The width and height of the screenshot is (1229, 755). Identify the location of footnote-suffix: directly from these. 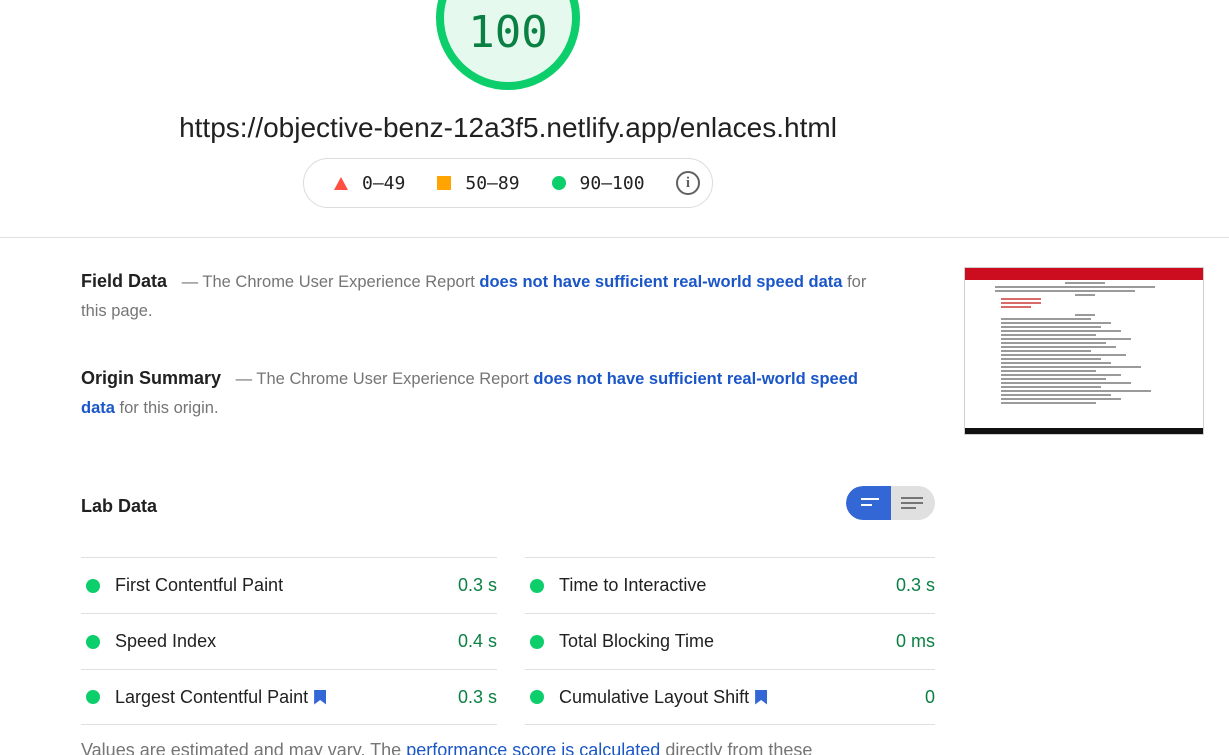
(739, 747).